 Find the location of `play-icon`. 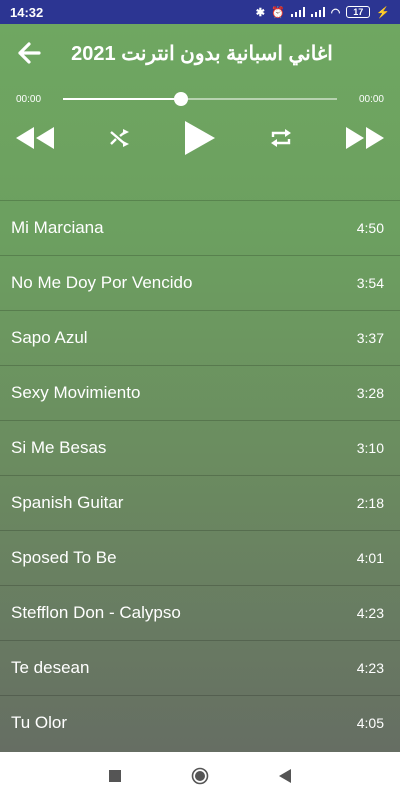

play-icon is located at coordinates (200, 138).